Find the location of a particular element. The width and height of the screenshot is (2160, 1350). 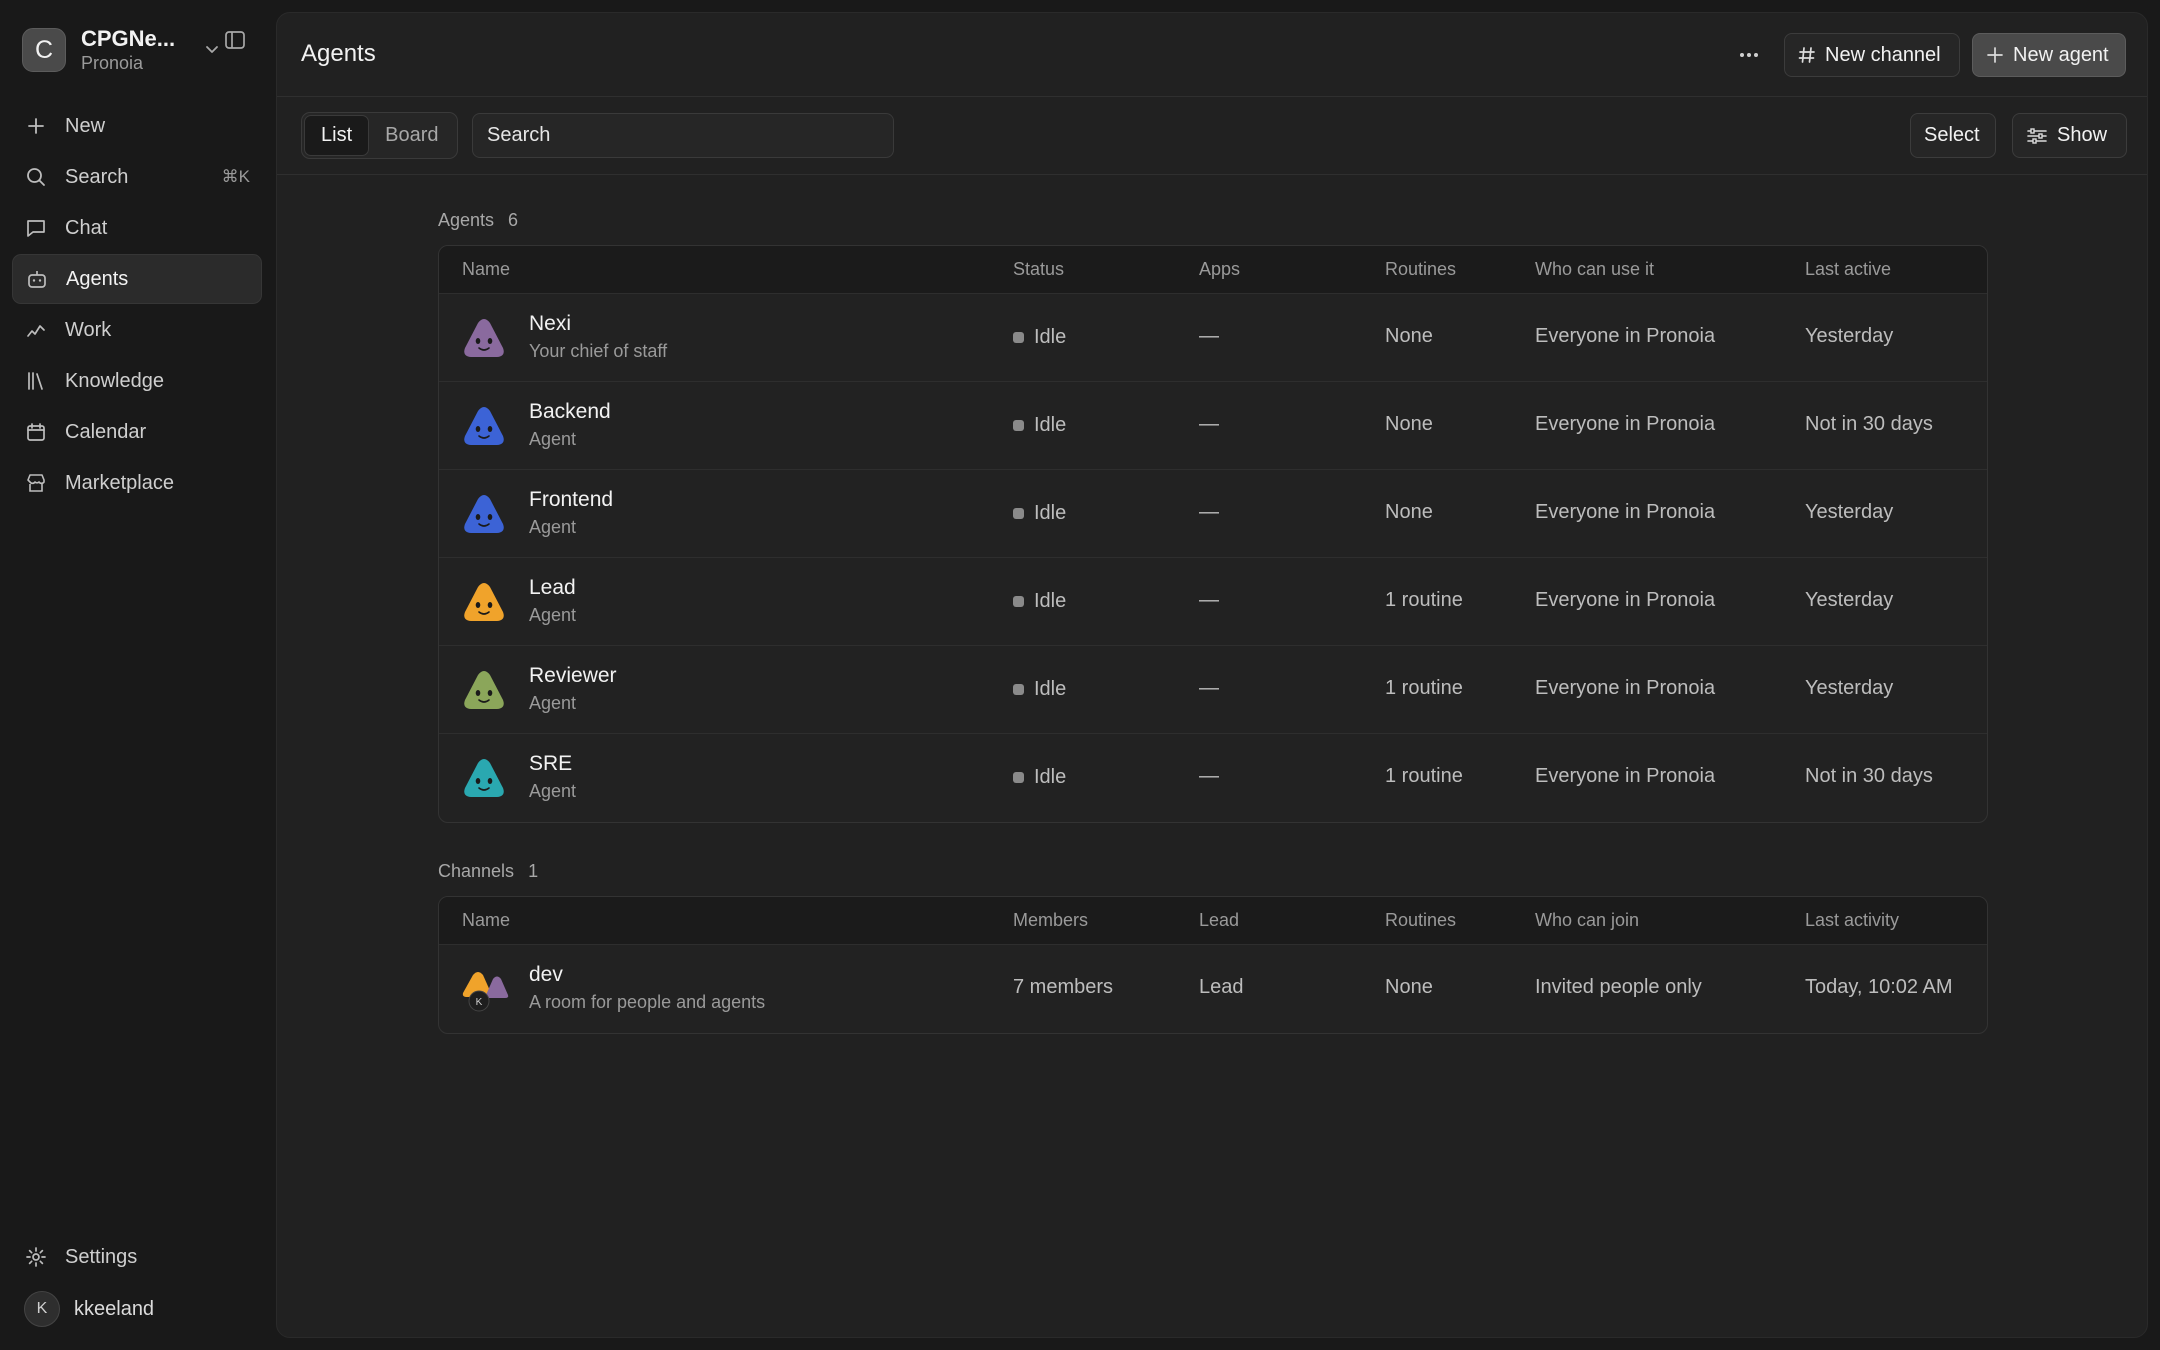

column-header: Last active is located at coordinates (1848, 269).